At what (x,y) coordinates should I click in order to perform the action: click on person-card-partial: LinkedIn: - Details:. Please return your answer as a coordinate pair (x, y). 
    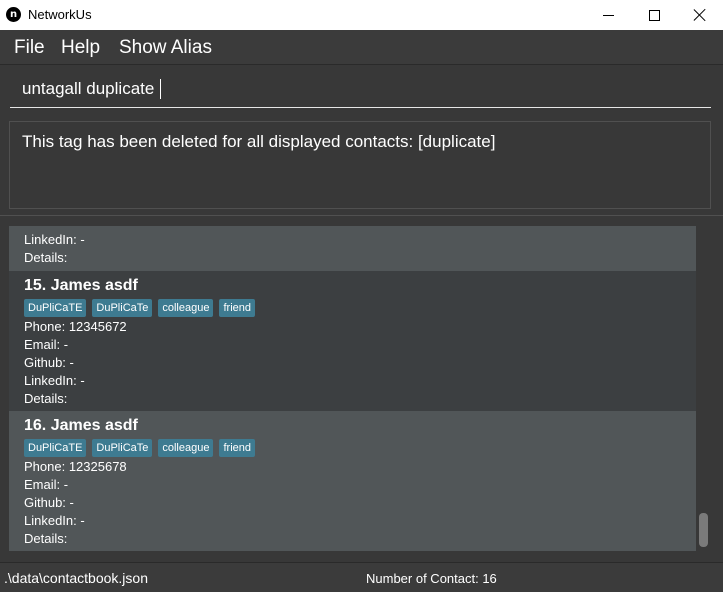
    Looking at the image, I should click on (352, 248).